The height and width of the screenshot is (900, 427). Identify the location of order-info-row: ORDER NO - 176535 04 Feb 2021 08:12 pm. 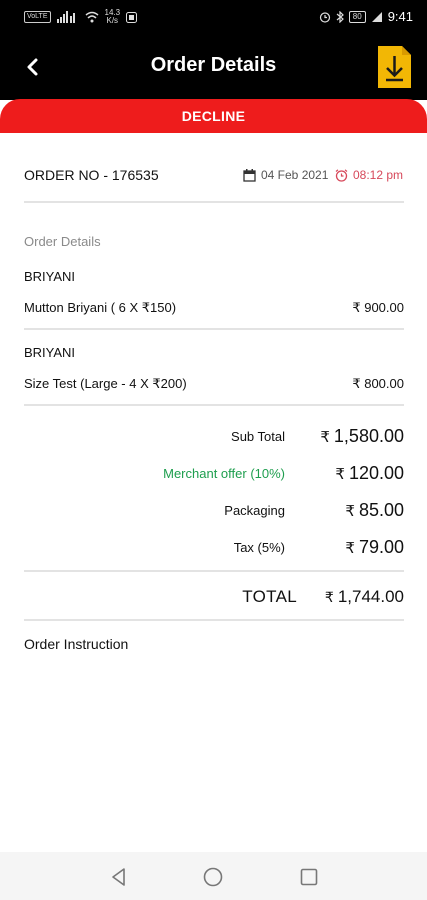
(214, 177).